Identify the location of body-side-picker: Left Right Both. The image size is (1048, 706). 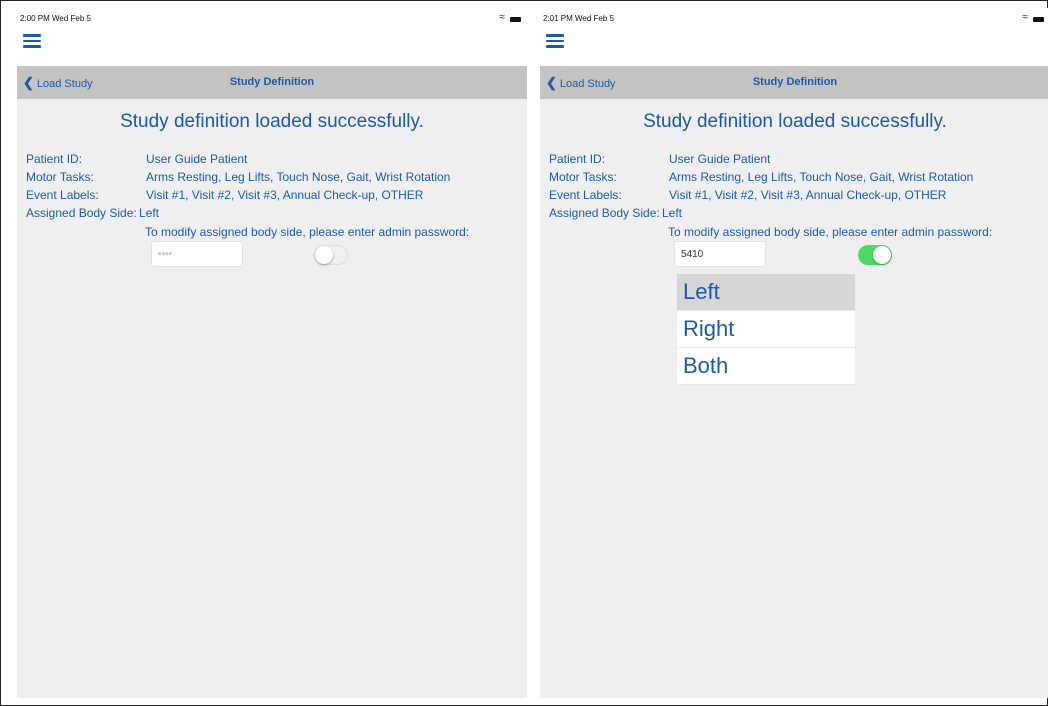
(766, 329).